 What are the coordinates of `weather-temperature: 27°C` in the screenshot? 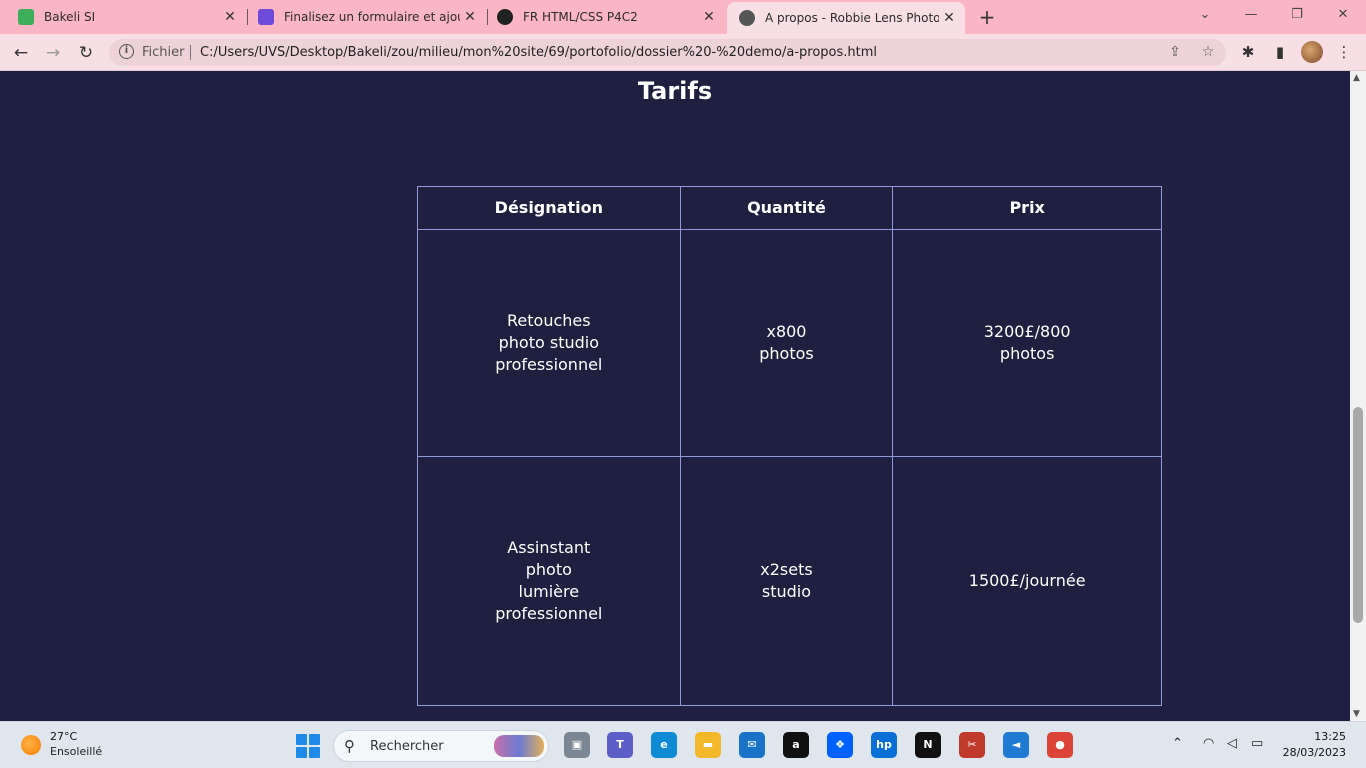 It's located at (63, 736).